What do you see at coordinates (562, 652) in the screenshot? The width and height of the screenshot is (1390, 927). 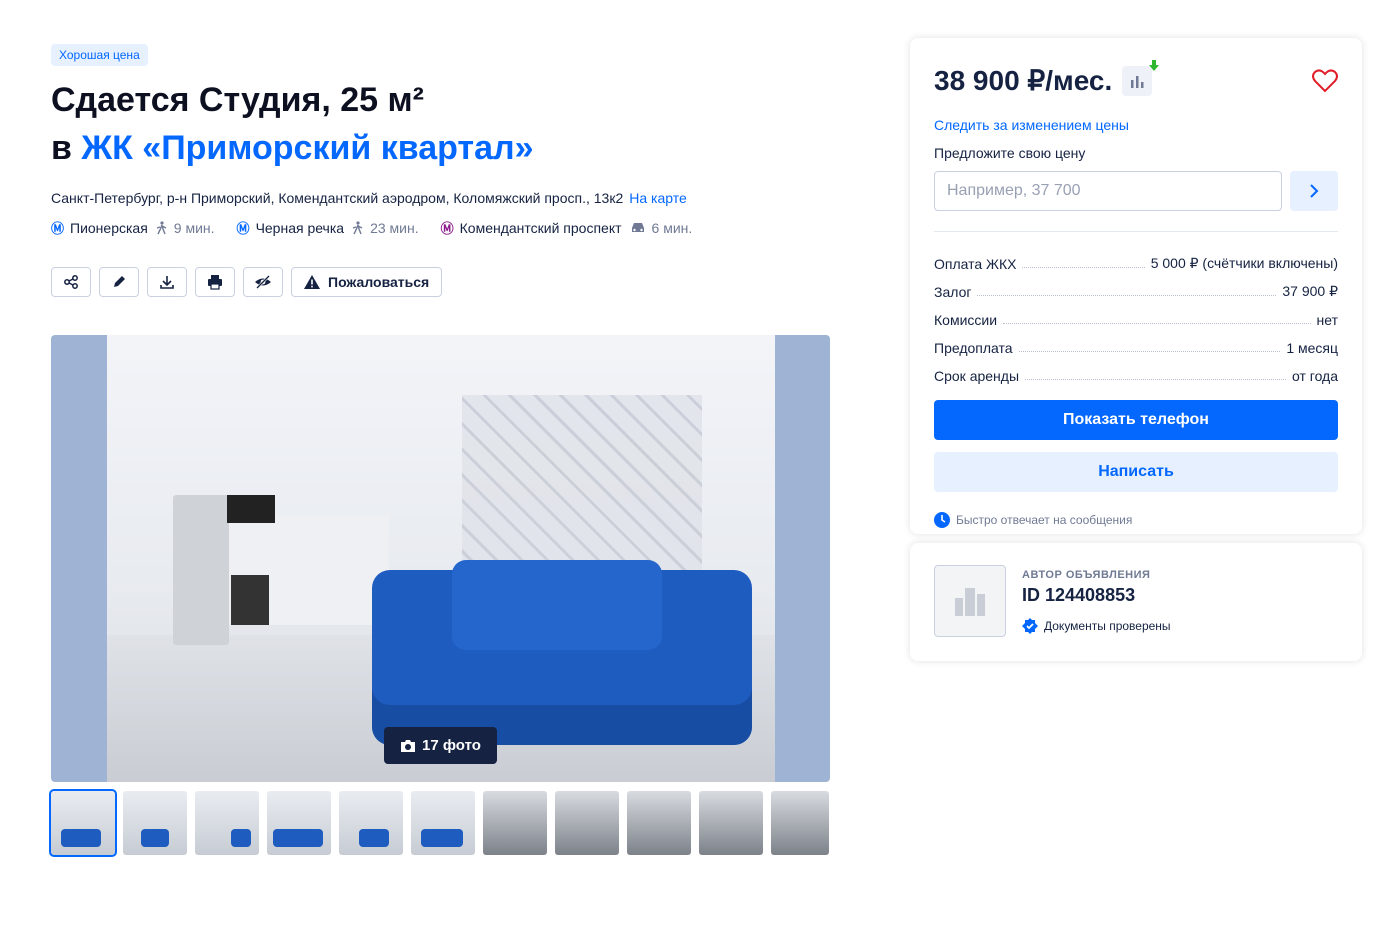 I see `photo-sofa` at bounding box center [562, 652].